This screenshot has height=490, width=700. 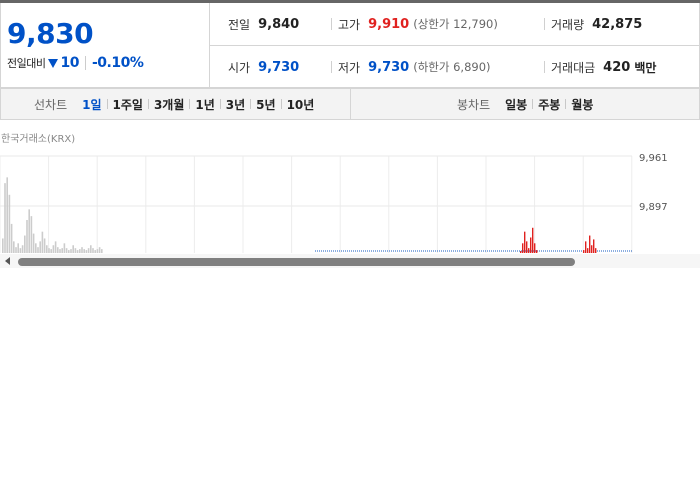 What do you see at coordinates (239, 24) in the screenshot?
I see `prev-close-label: 전일` at bounding box center [239, 24].